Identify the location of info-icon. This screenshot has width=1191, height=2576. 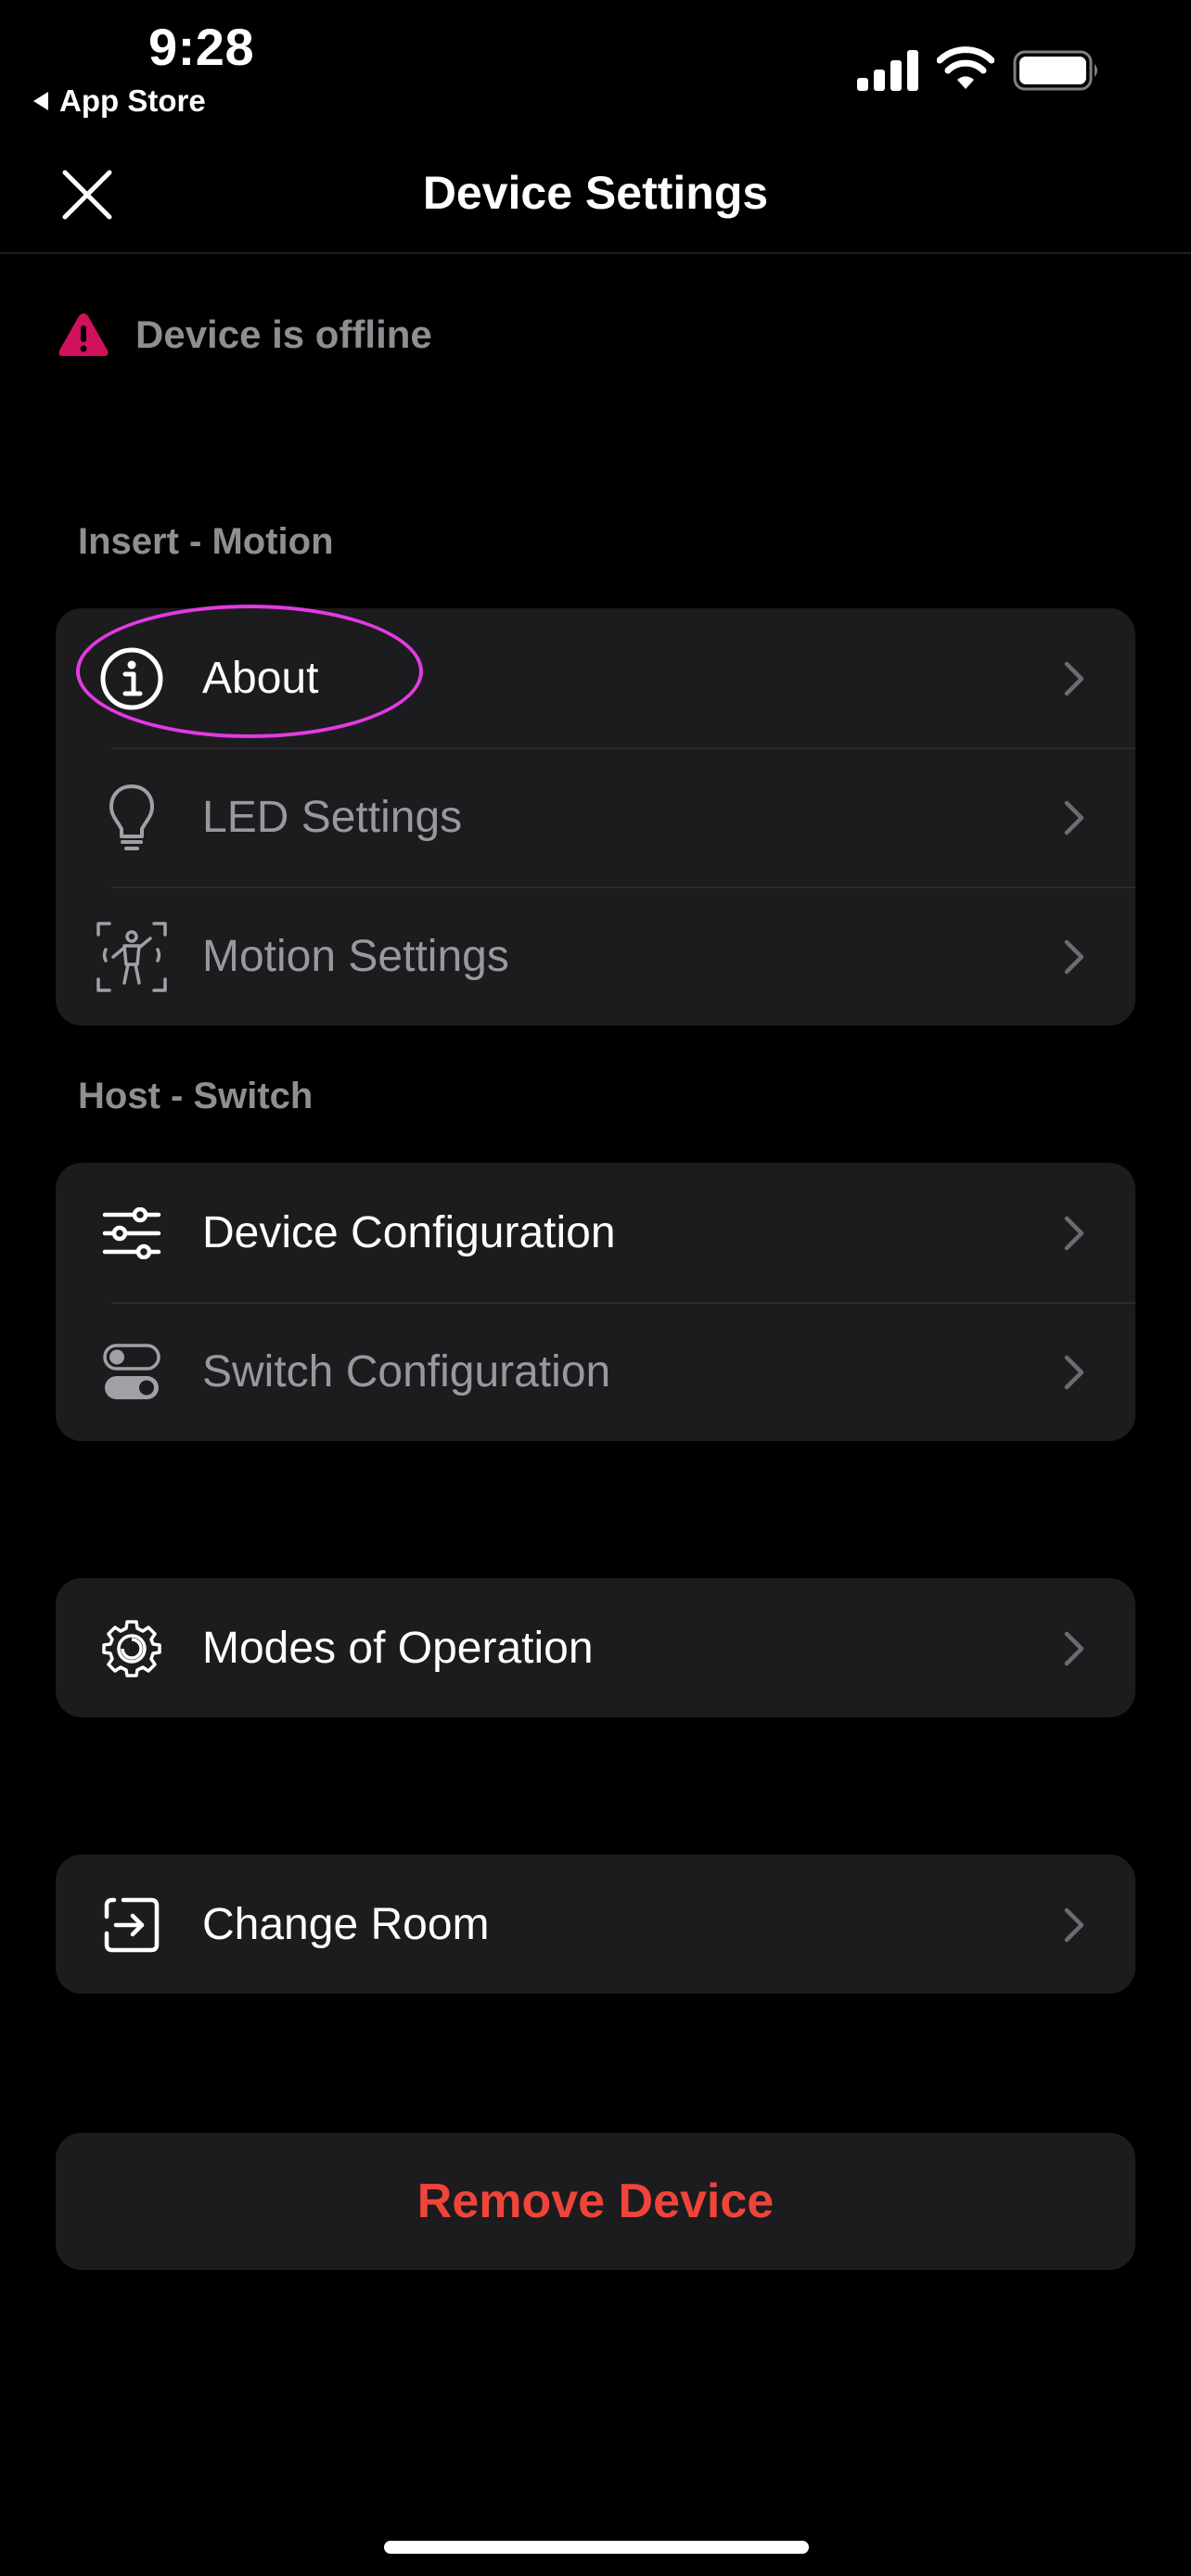
(132, 679).